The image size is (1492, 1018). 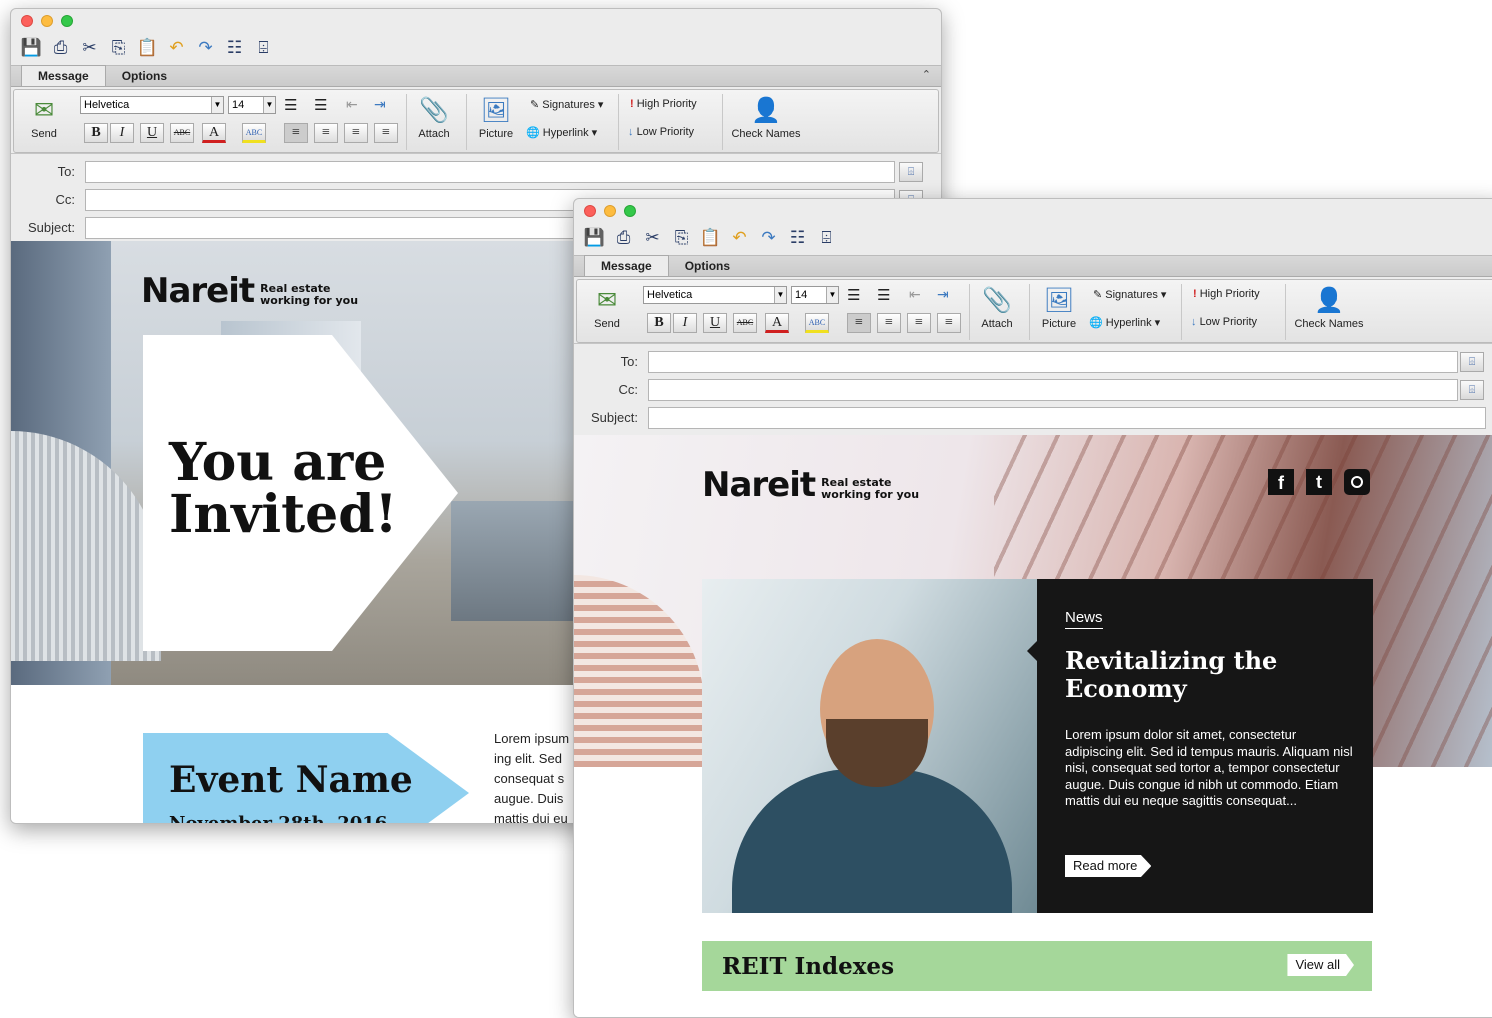 What do you see at coordinates (926, 74) in the screenshot?
I see `collapse-ribbon-icon: ⌃` at bounding box center [926, 74].